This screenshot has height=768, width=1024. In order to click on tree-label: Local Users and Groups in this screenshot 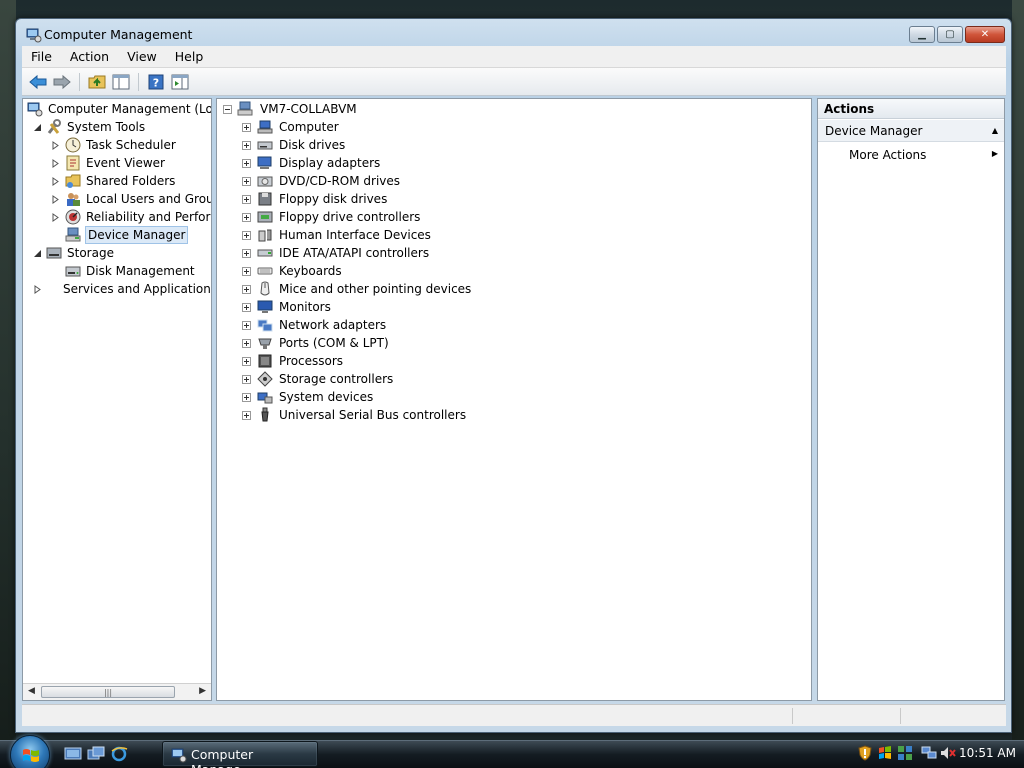, I will do `click(148, 199)`.